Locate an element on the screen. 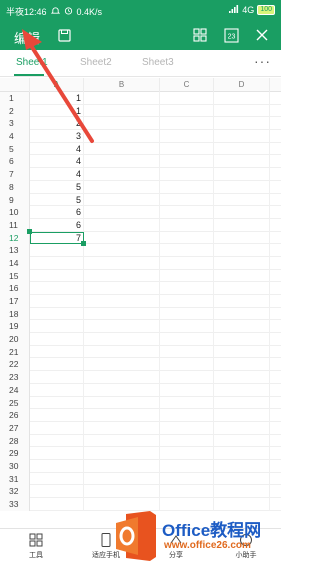 This screenshot has width=320, height=561. close-icon is located at coordinates (262, 35).